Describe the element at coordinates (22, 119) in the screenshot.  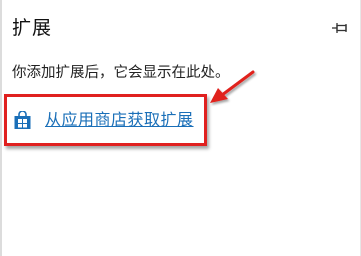
I see `store-bag-icon` at that location.